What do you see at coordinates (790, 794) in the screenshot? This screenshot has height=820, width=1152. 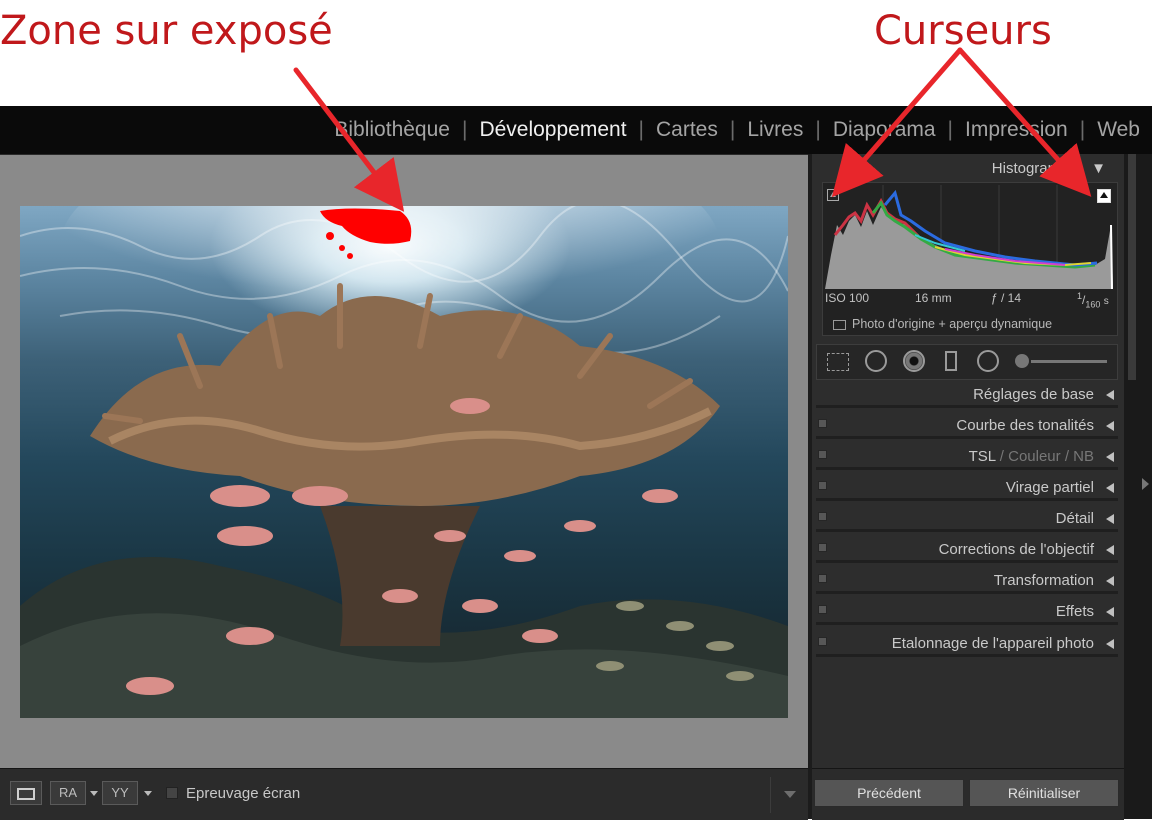 I see `toolbar-menu-icon` at bounding box center [790, 794].